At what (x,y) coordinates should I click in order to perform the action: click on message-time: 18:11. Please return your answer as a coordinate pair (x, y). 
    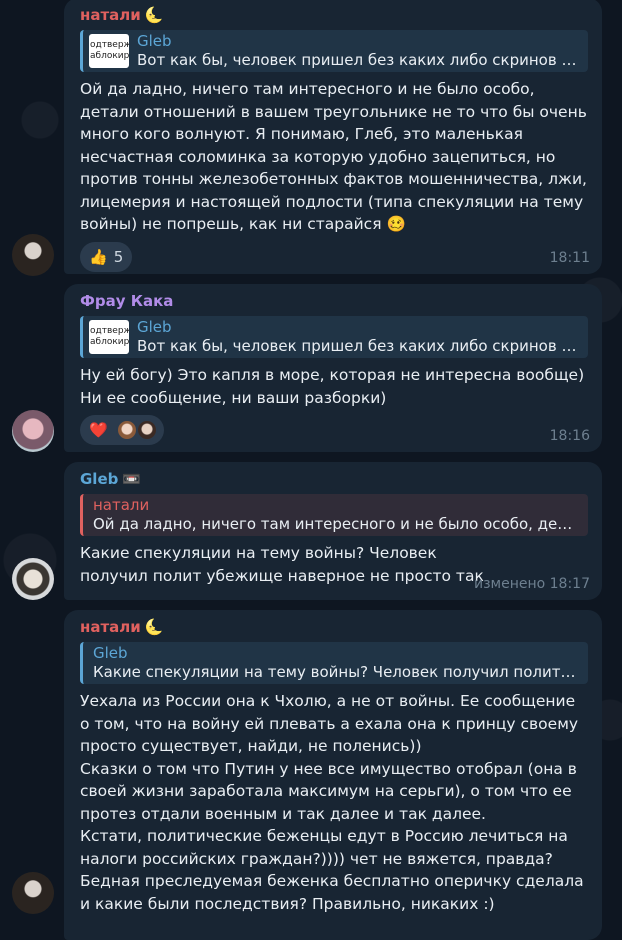
    Looking at the image, I should click on (569, 258).